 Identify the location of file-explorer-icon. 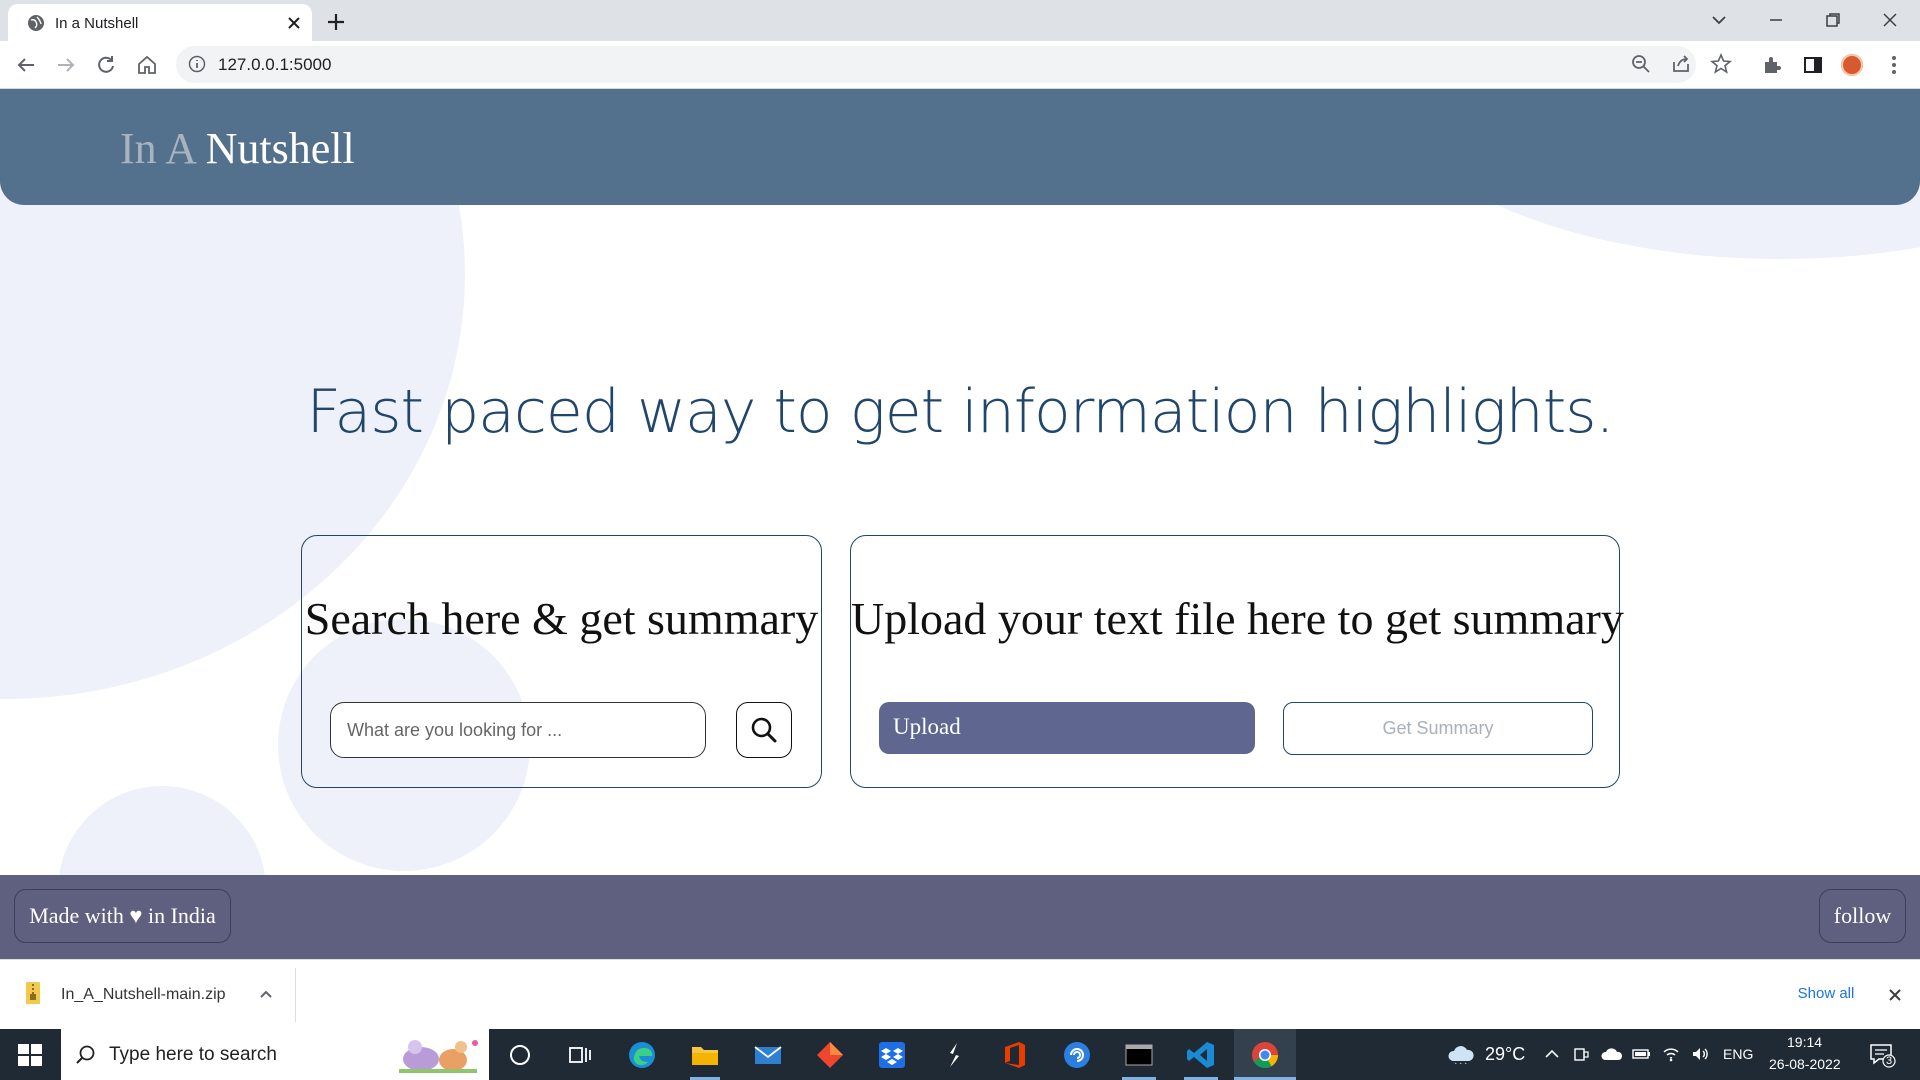
(705, 1055).